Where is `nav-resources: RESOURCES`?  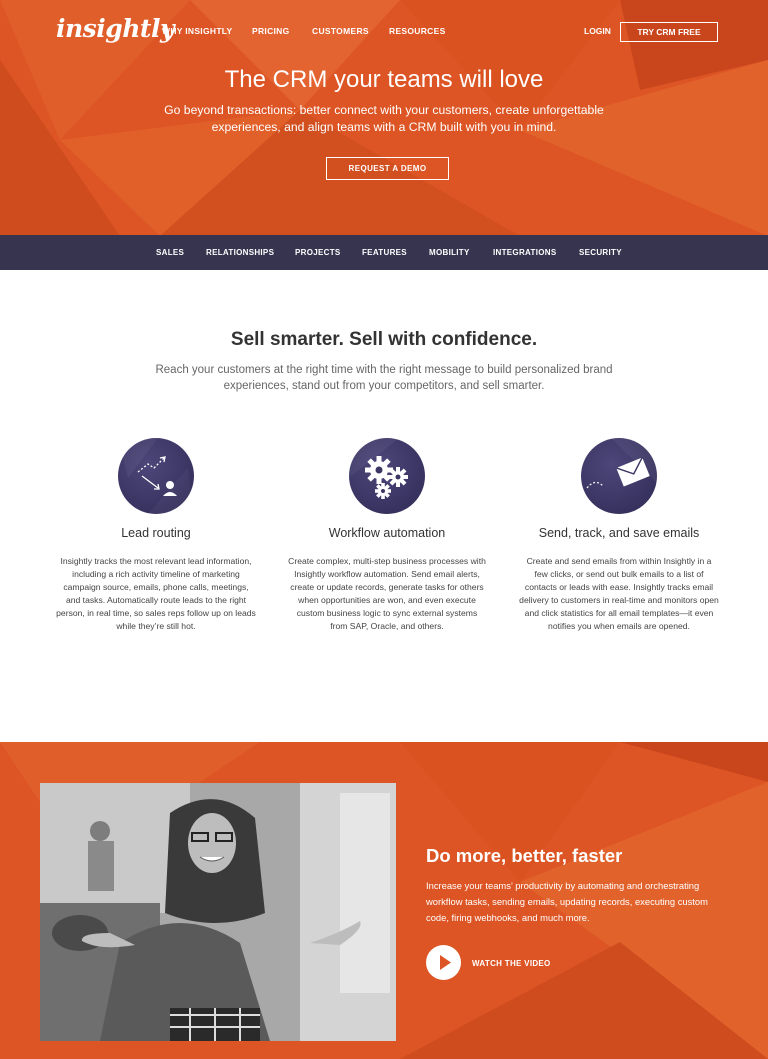 nav-resources: RESOURCES is located at coordinates (417, 31).